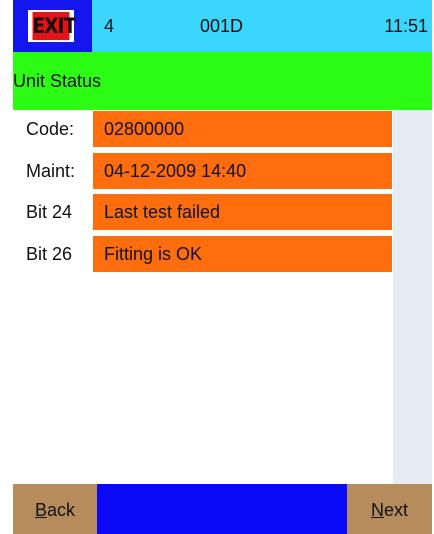 The height and width of the screenshot is (534, 434). What do you see at coordinates (242, 171) in the screenshot?
I see `maint-value: 04-12-2009 14:40` at bounding box center [242, 171].